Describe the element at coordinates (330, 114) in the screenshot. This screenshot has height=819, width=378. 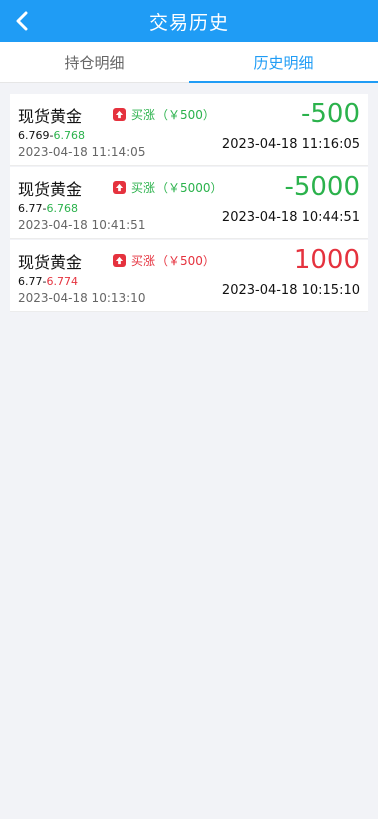
I see `profit-loss: -500` at that location.